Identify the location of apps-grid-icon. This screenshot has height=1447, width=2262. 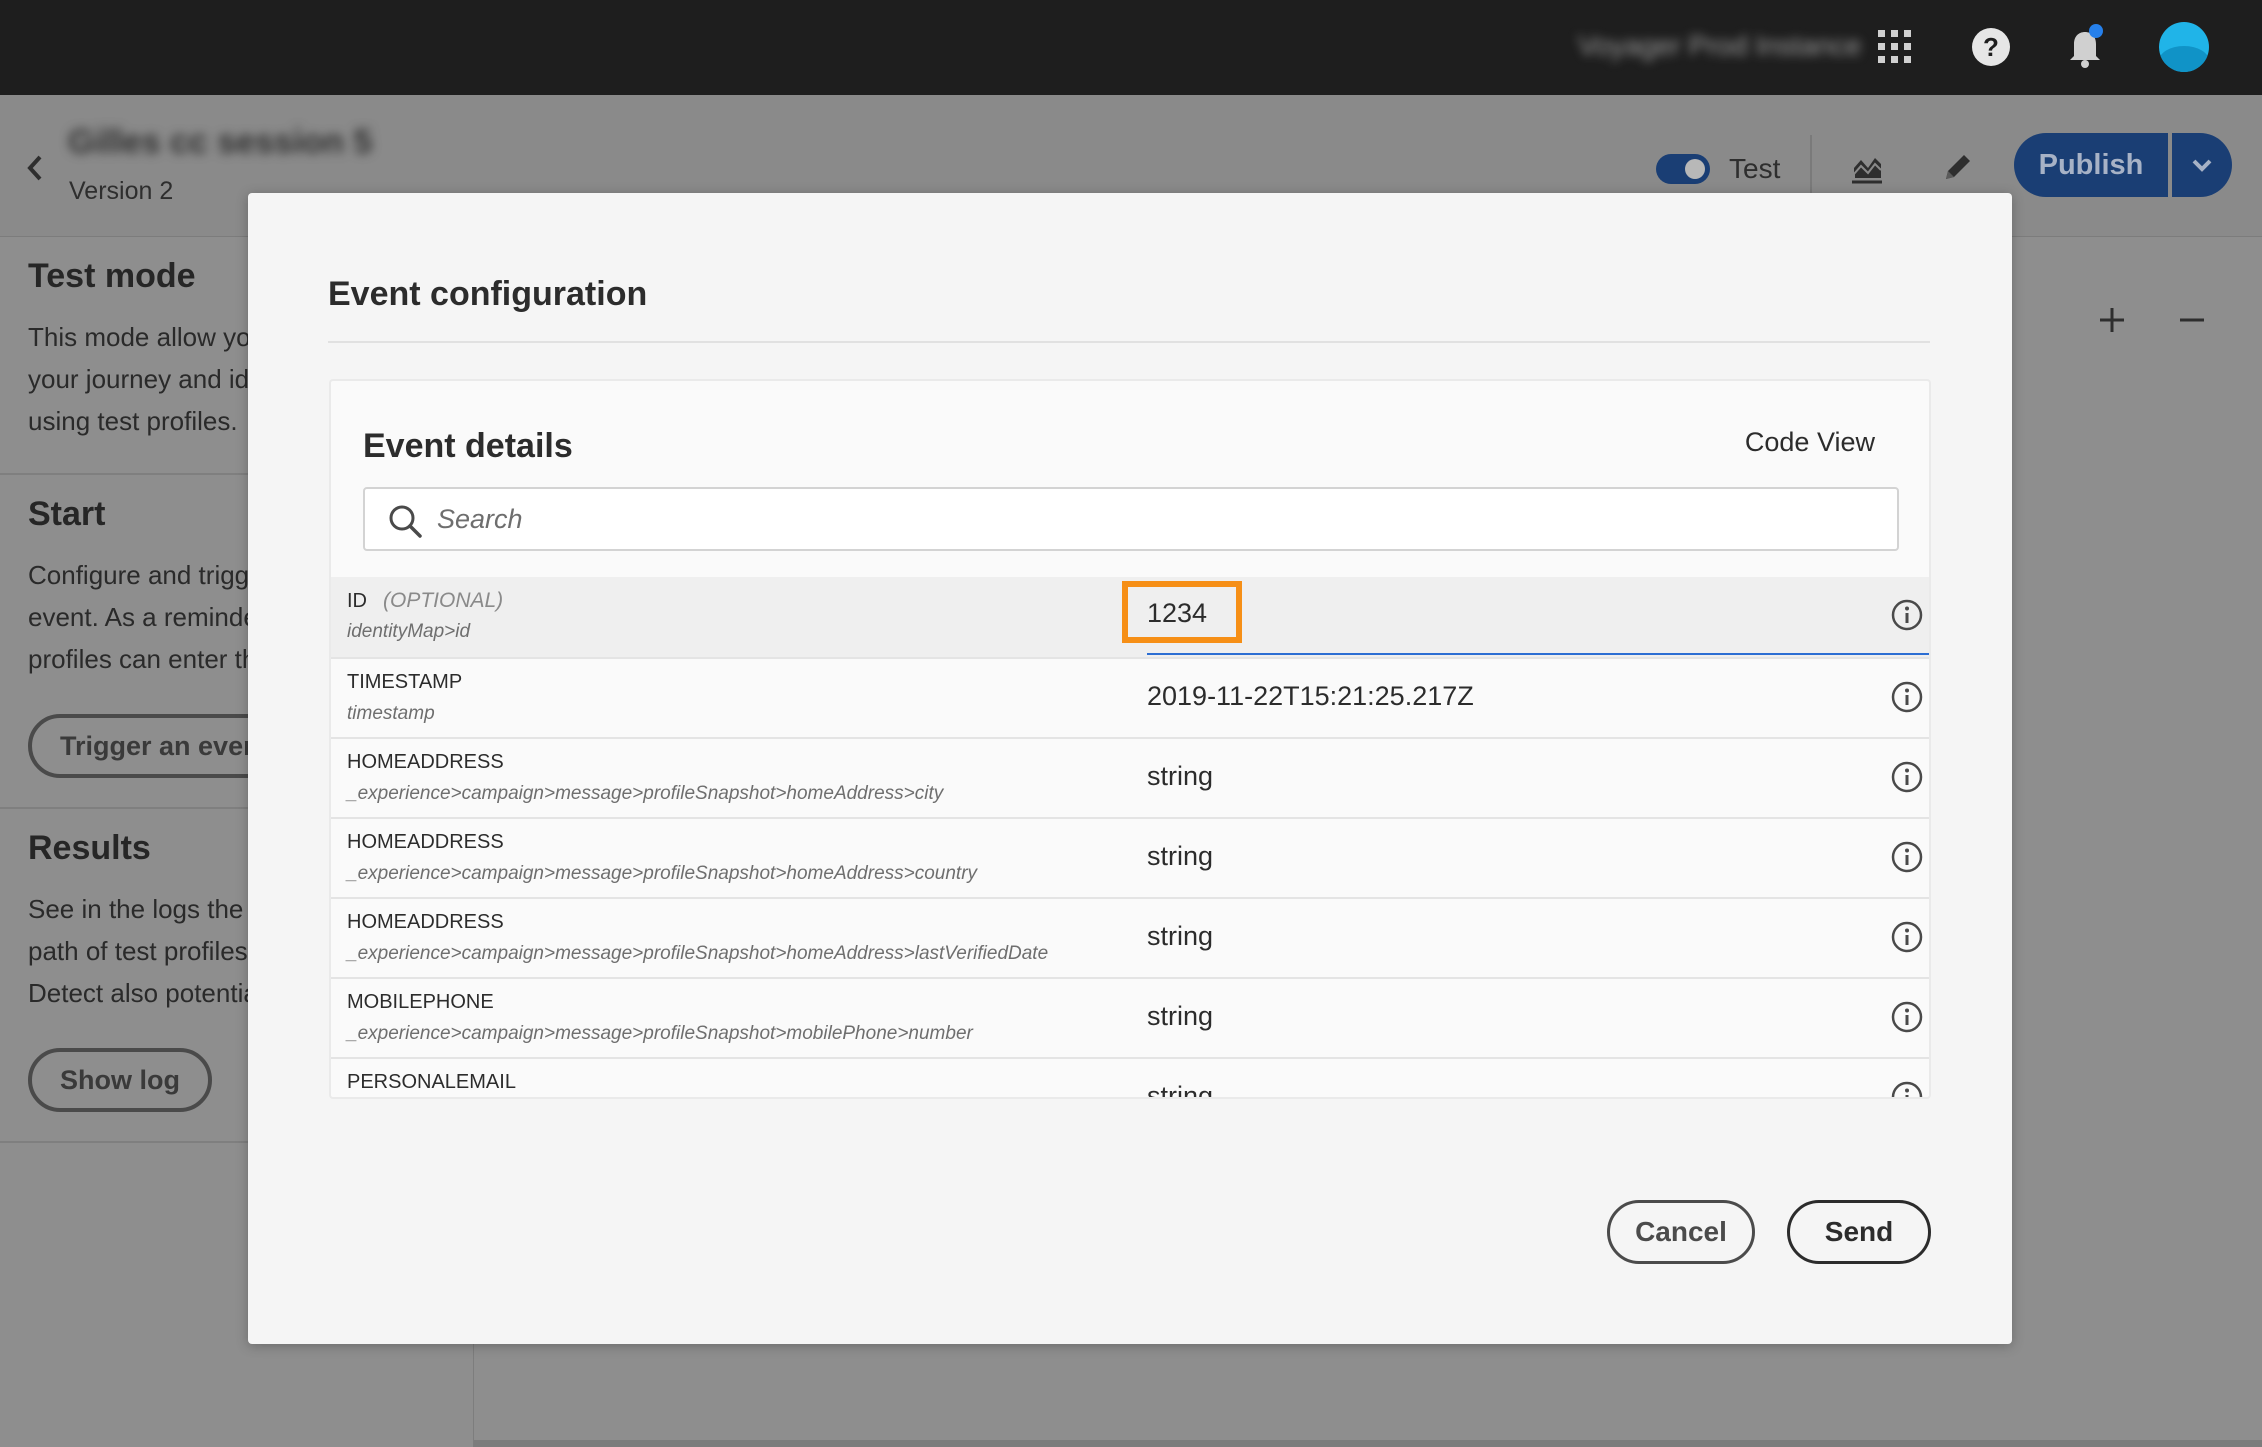
(1895, 47).